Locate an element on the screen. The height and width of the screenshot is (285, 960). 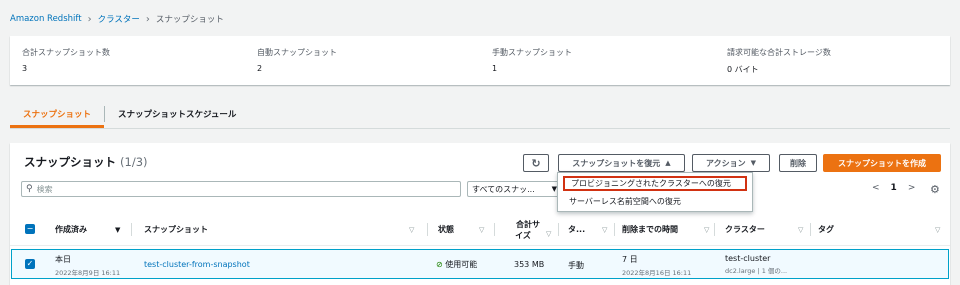
tab-snapshots: スナップショット is located at coordinates (57, 114).